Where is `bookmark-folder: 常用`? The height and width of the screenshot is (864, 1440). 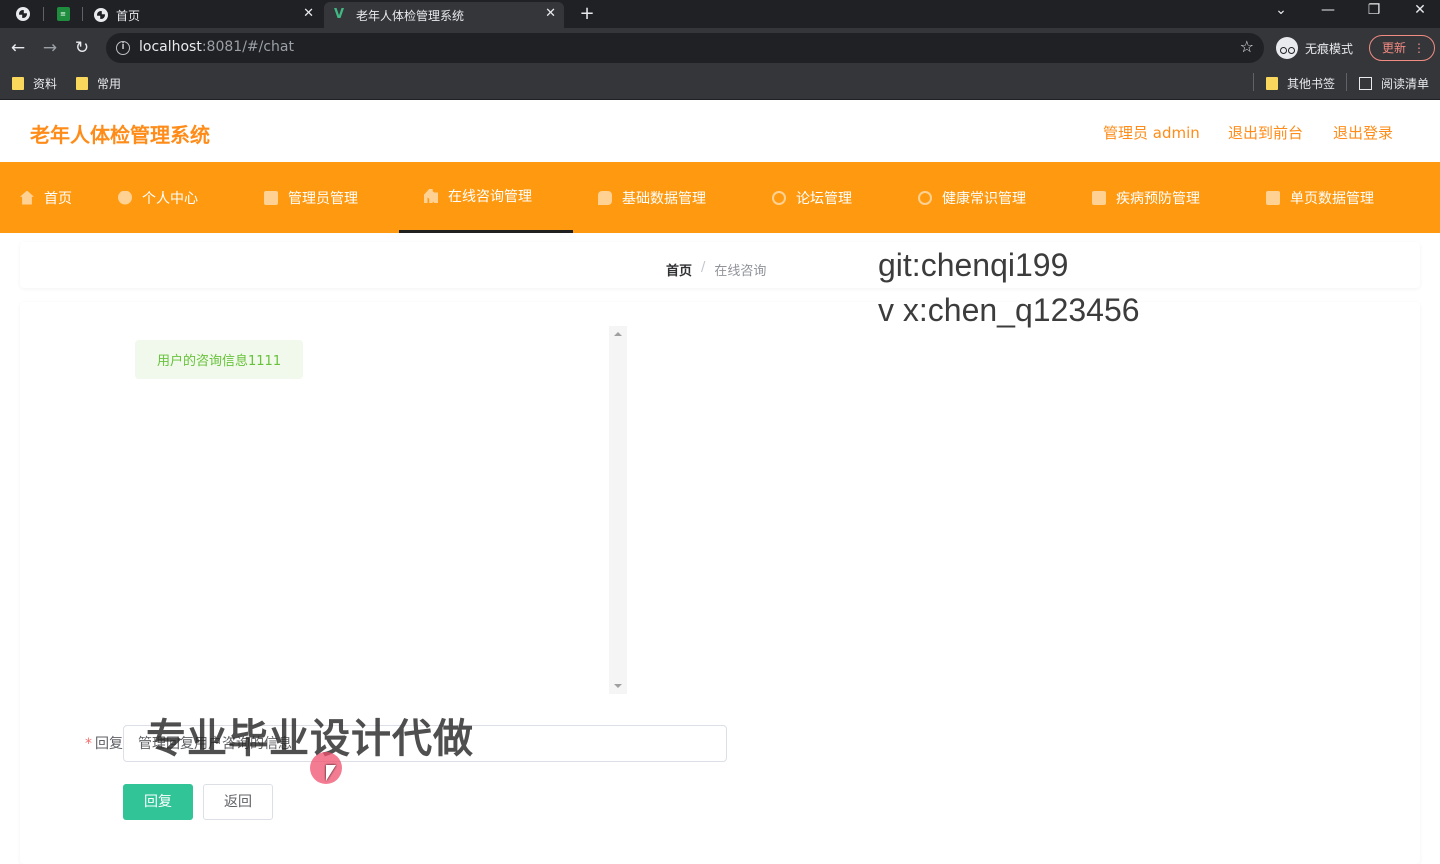
bookmark-folder: 常用 is located at coordinates (98, 83).